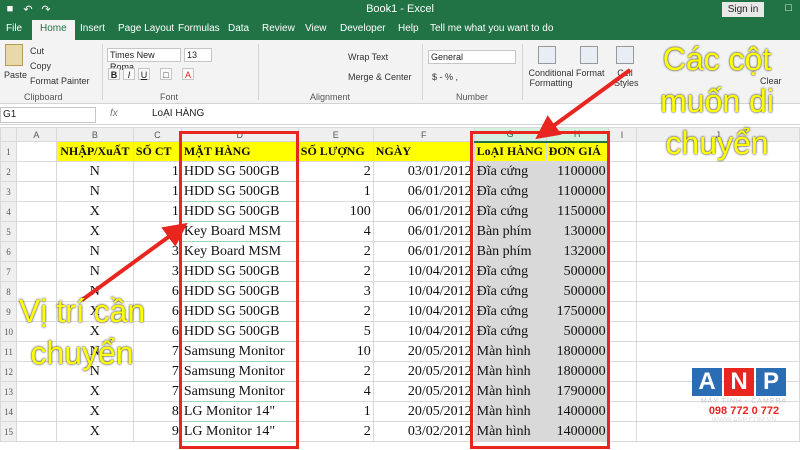 The image size is (800, 450). I want to click on tab-file: File, so click(14, 28).